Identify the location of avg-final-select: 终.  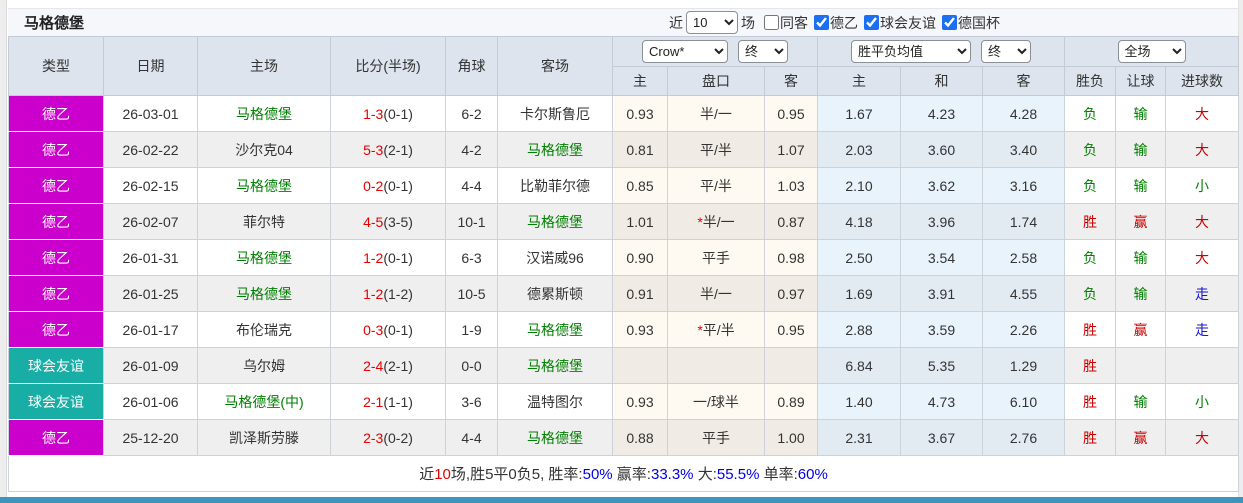
(1006, 51).